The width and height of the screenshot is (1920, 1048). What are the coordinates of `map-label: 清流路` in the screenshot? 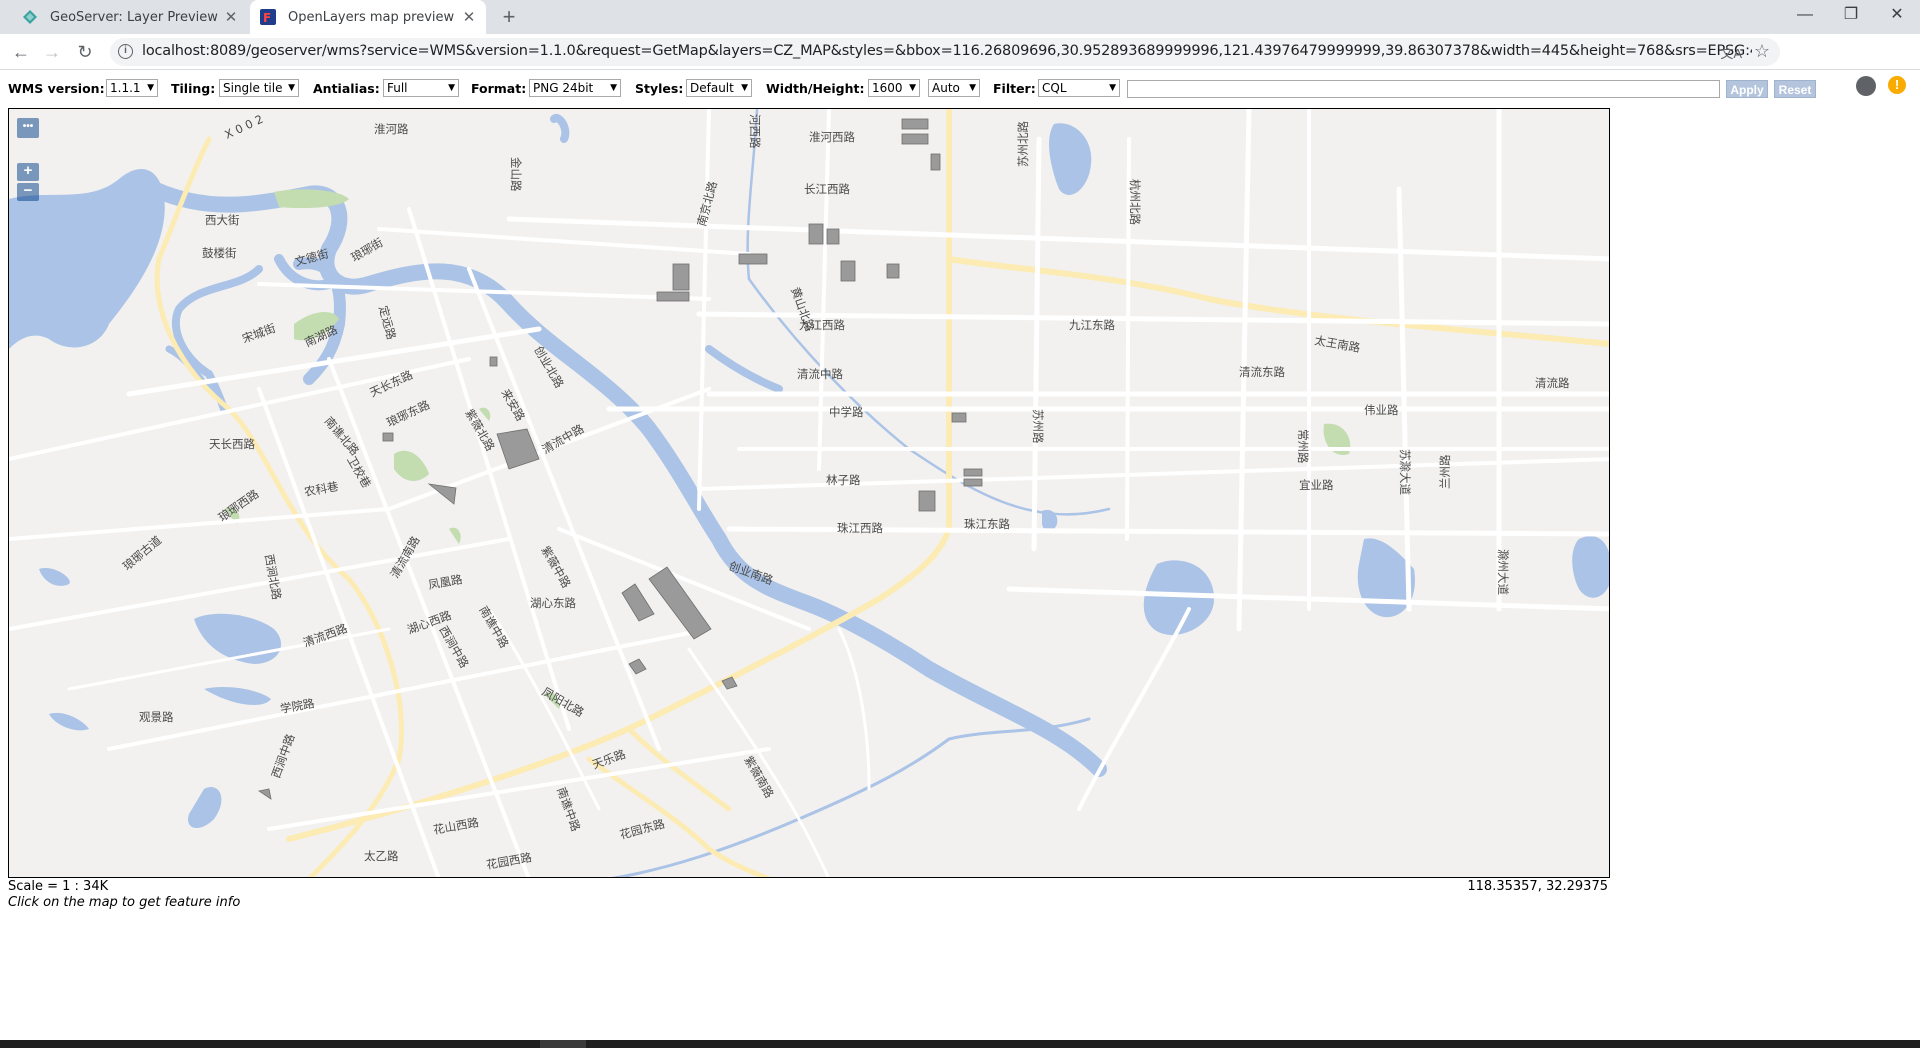 It's located at (1552, 383).